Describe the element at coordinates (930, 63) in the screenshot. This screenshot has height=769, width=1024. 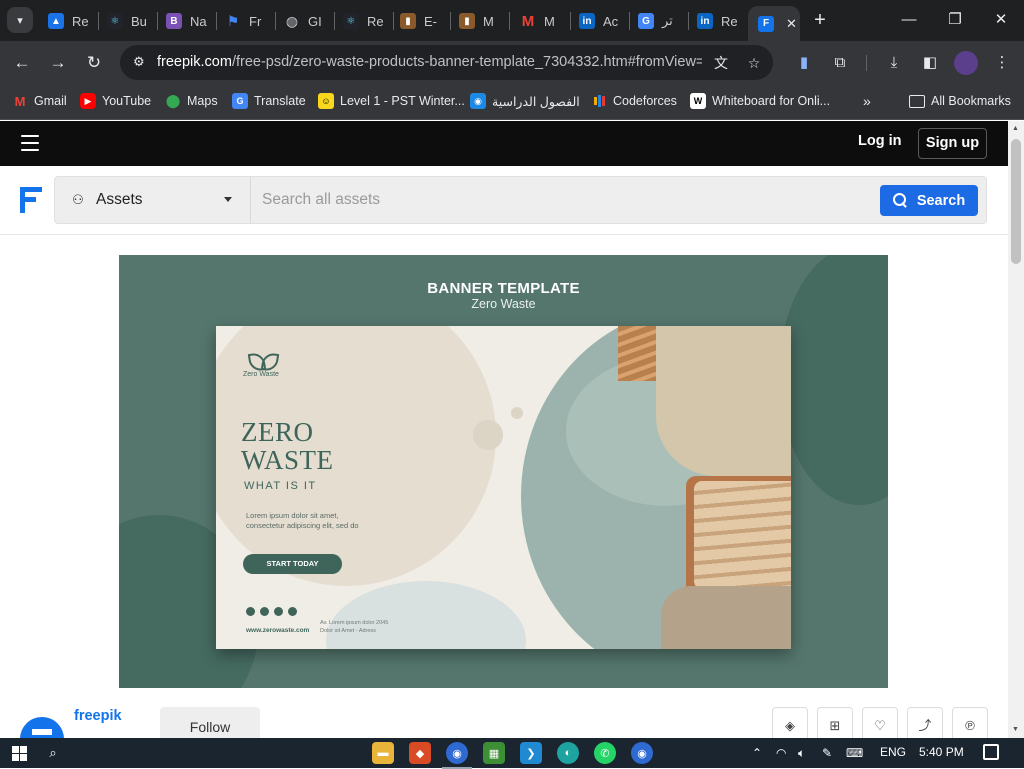
I see `side-panel-icon: ◧` at that location.